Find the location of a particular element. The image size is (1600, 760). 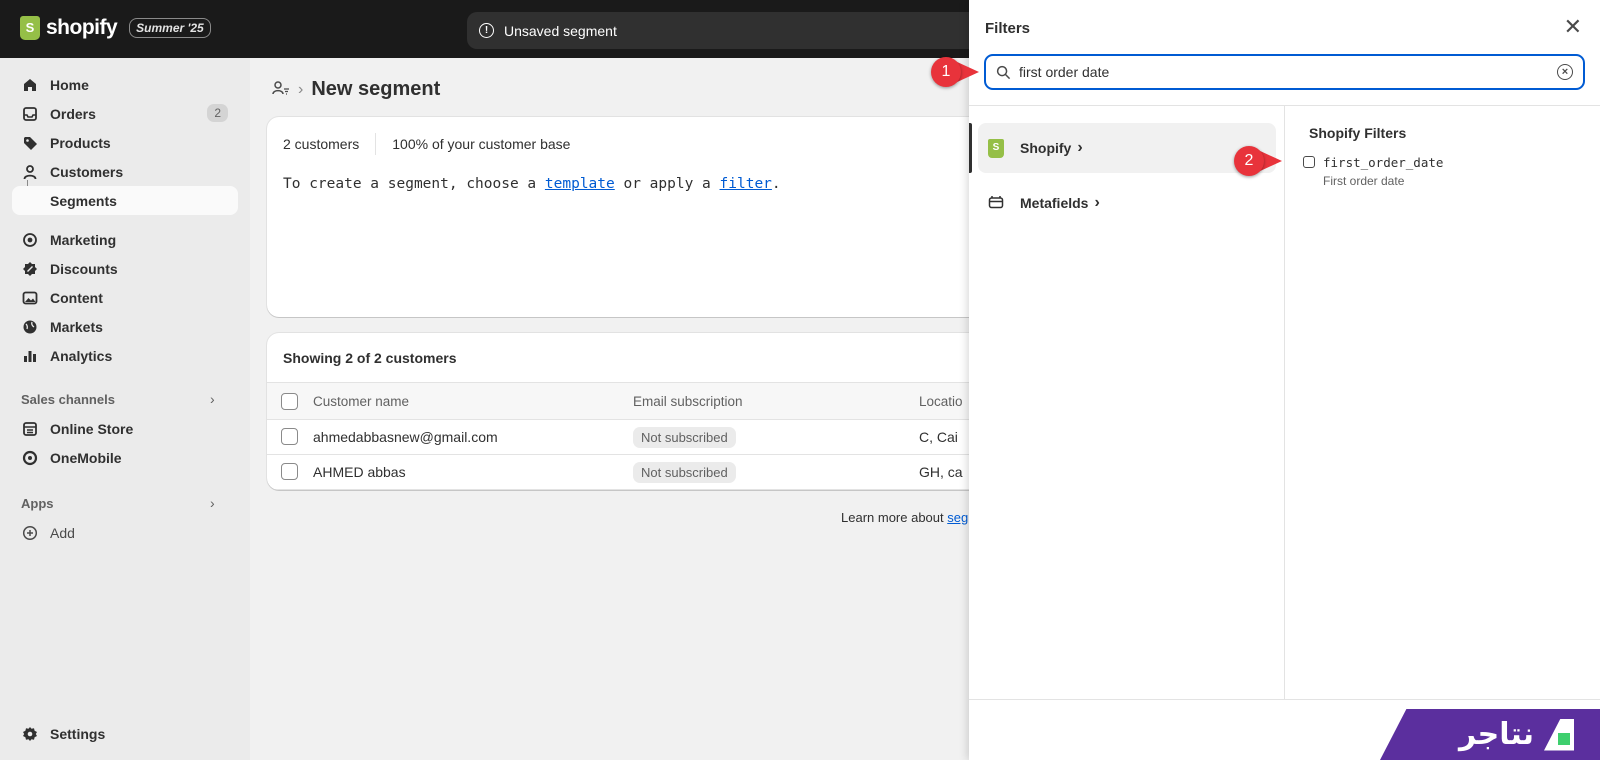

sidebar-item-label: Marketing is located at coordinates (83, 239).